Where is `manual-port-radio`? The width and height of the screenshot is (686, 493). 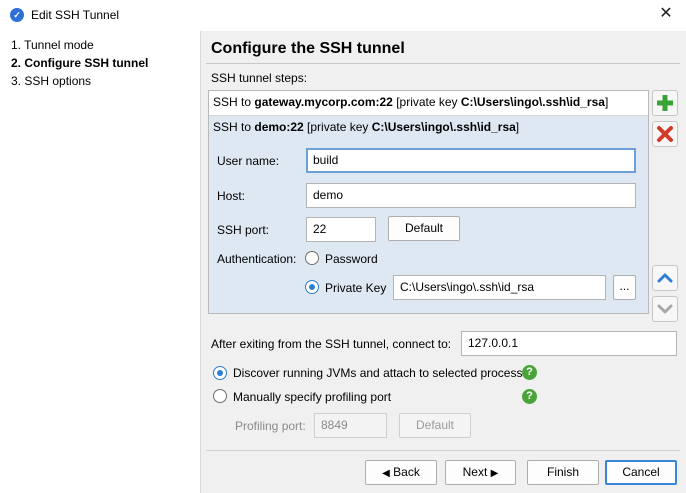 manual-port-radio is located at coordinates (220, 396).